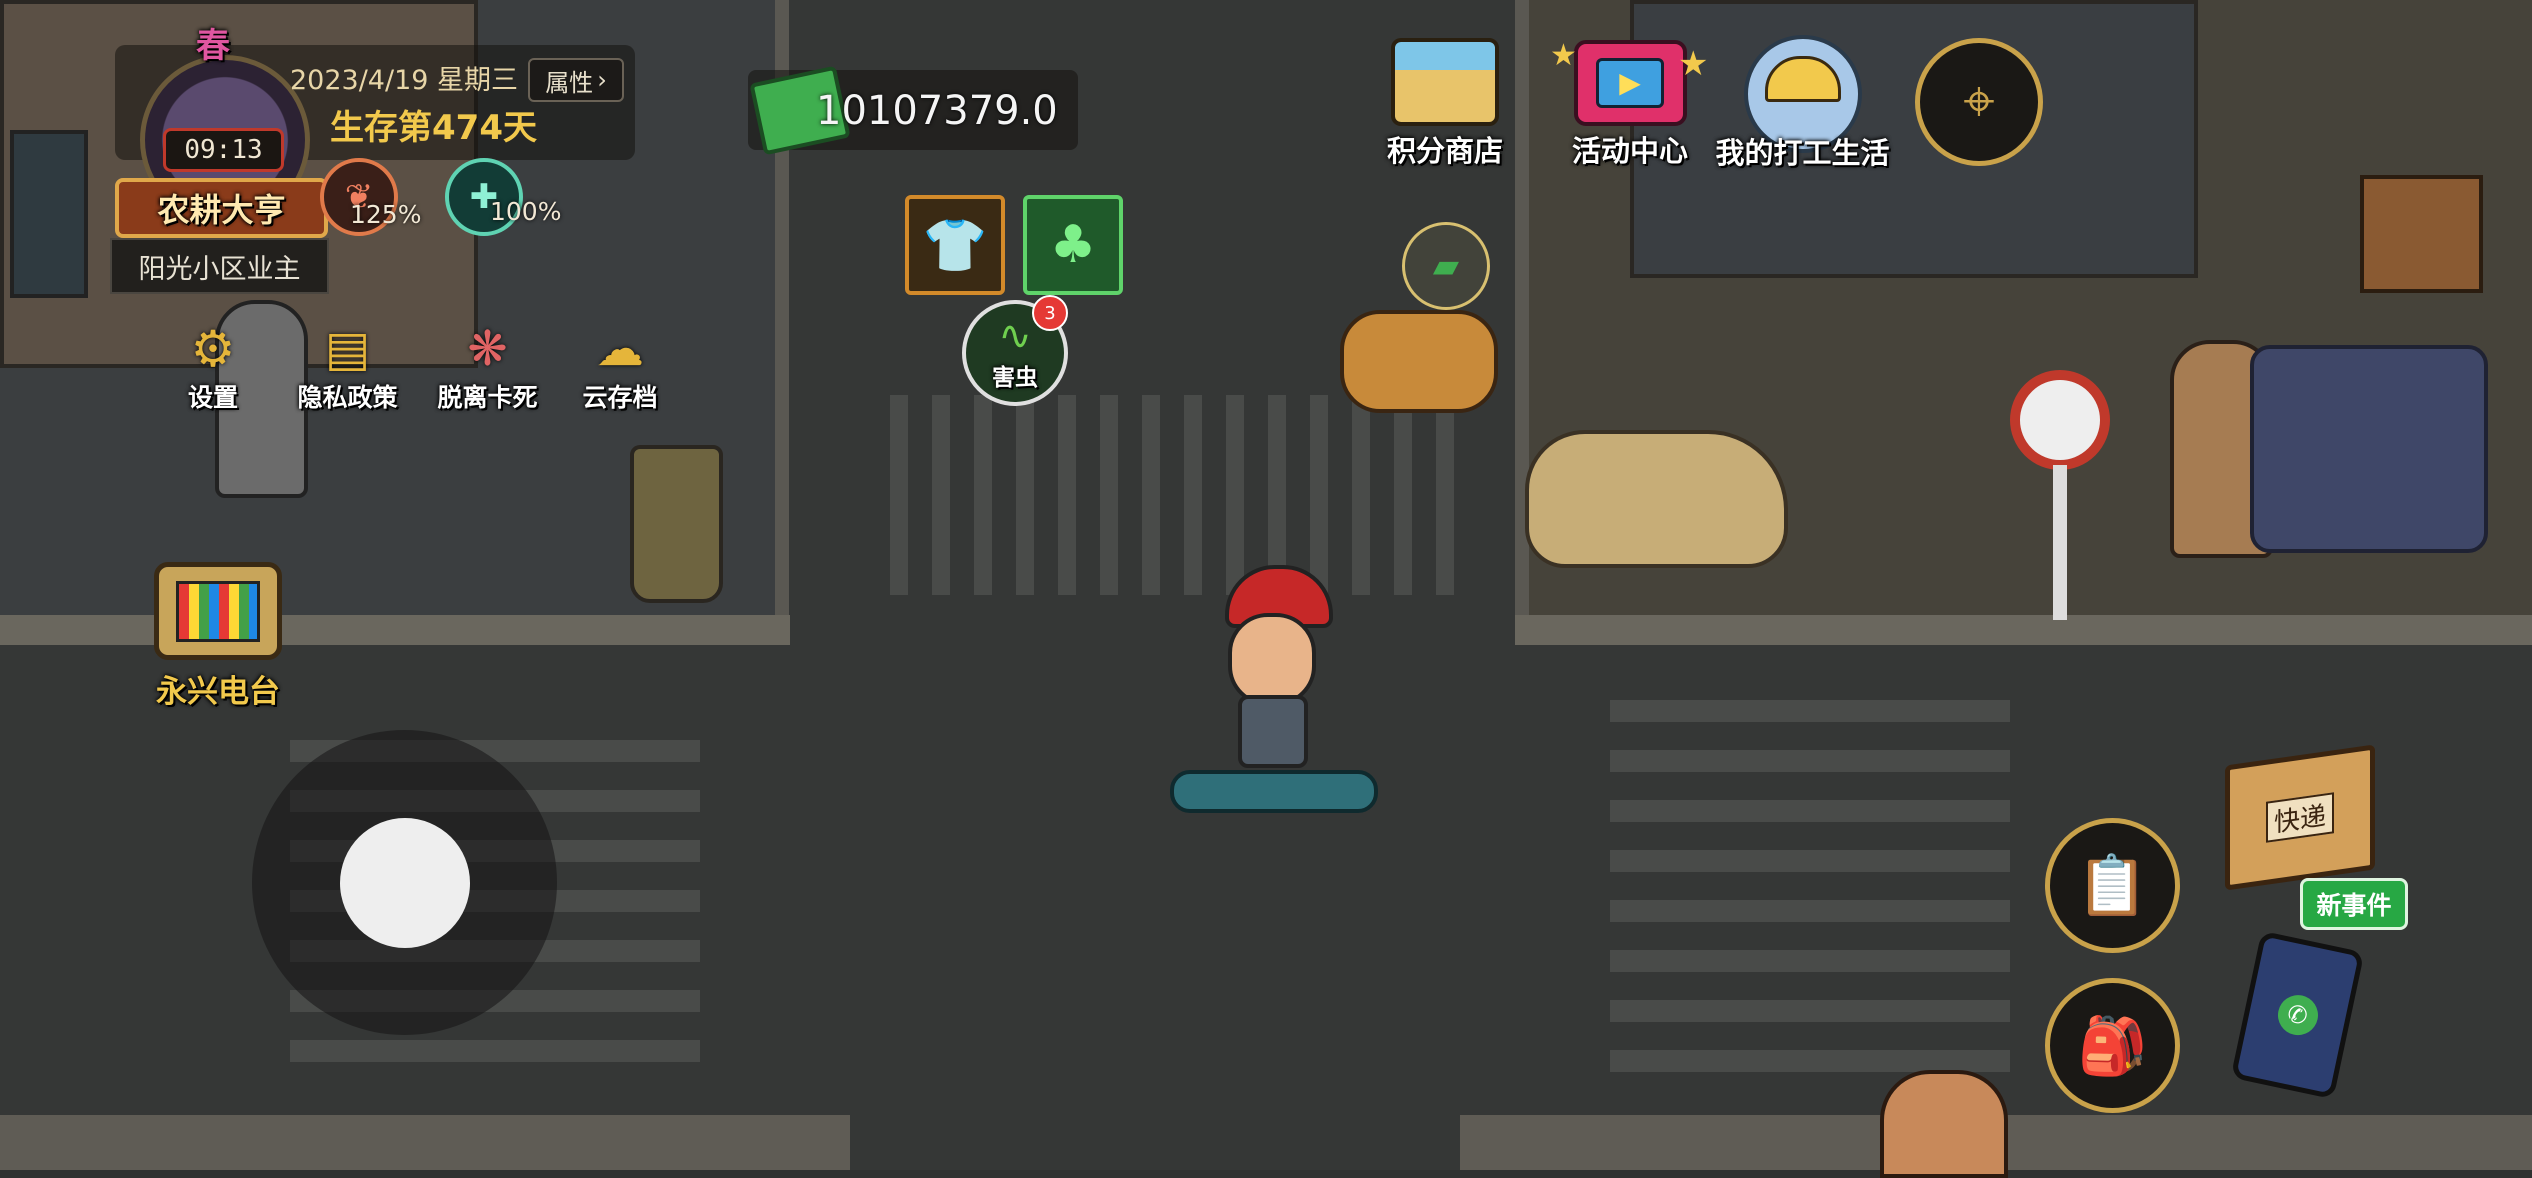 The width and height of the screenshot is (2532, 1178). I want to click on phone-call-icon: ✆, so click(2297, 1015).